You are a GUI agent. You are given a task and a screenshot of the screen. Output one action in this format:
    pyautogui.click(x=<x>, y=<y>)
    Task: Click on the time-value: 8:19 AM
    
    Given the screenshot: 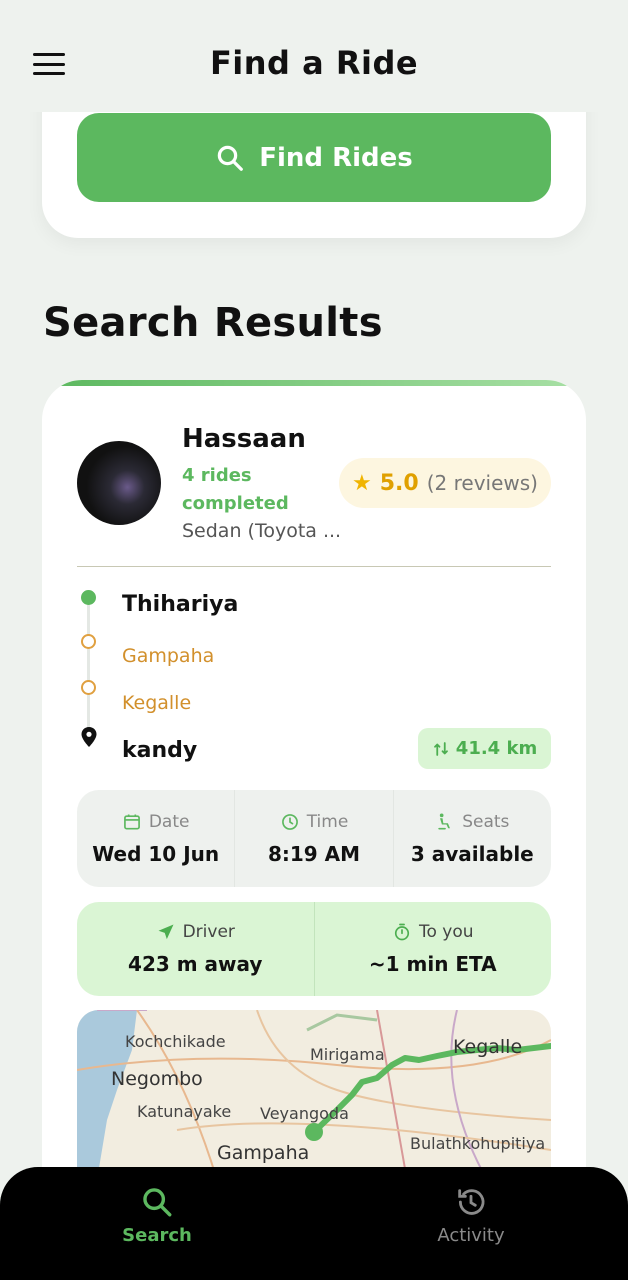 What is the action you would take?
    pyautogui.click(x=314, y=853)
    